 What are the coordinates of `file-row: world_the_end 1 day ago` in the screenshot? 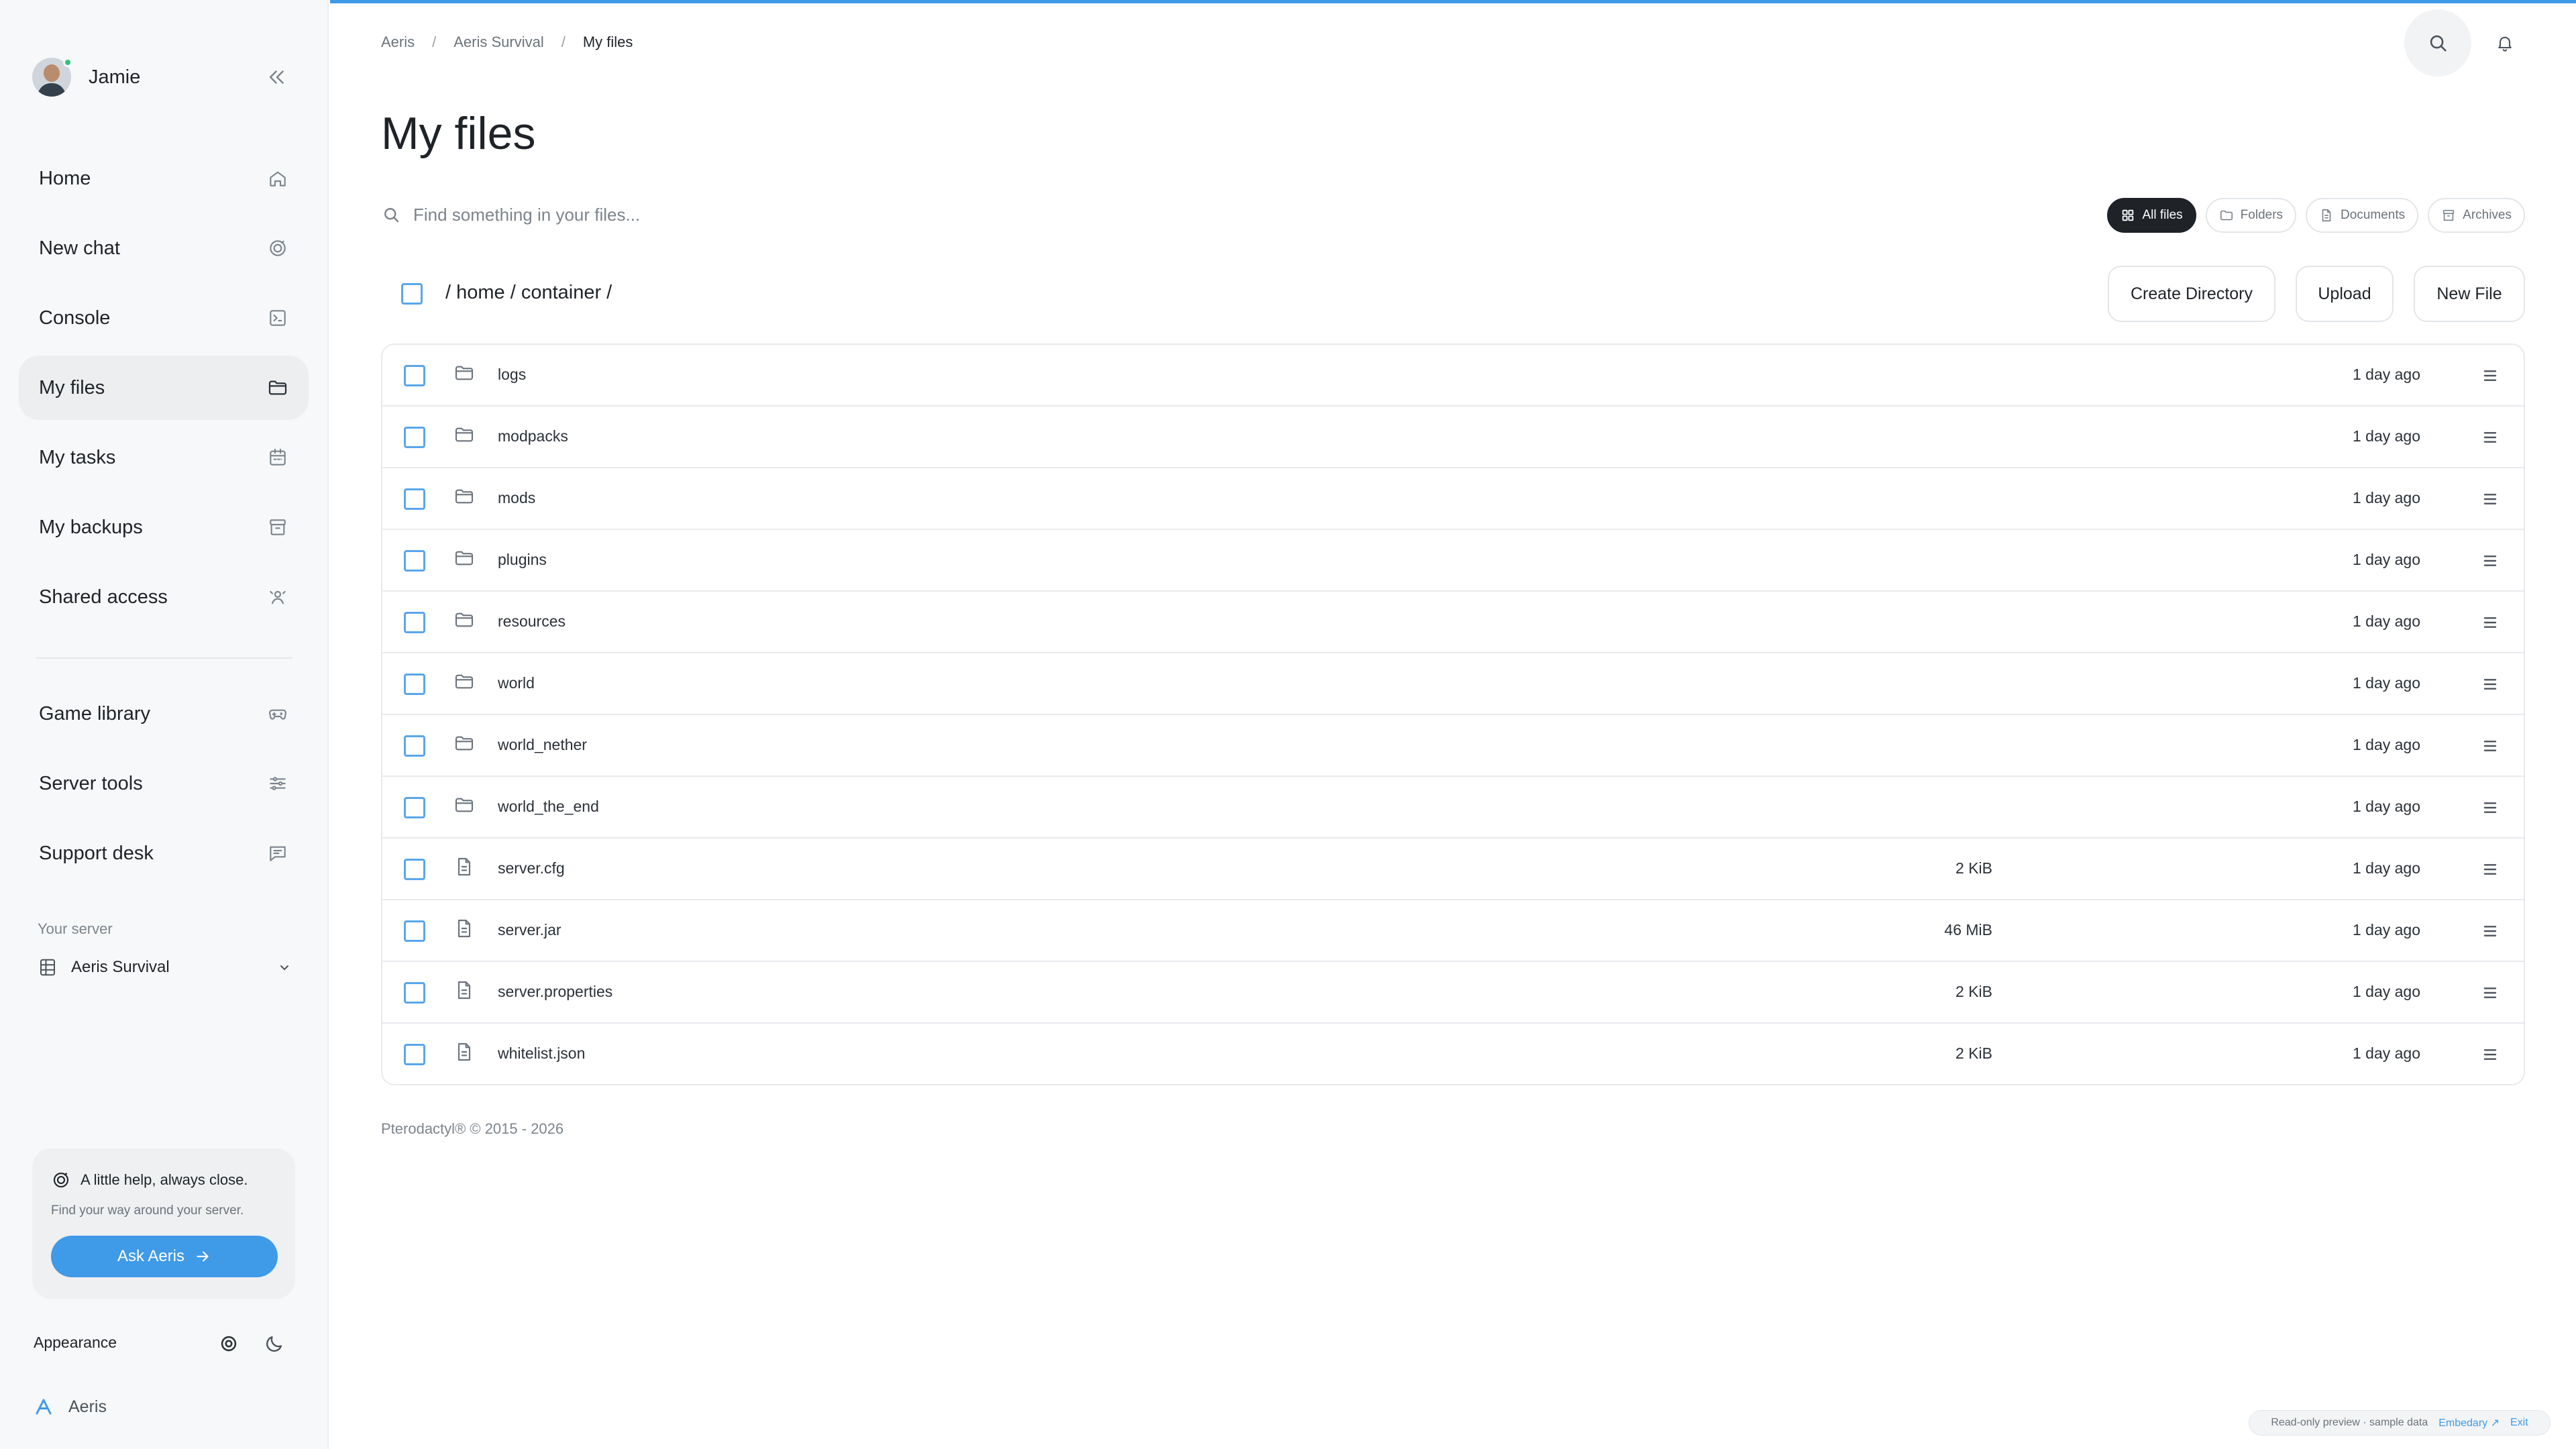 It's located at (1453, 808).